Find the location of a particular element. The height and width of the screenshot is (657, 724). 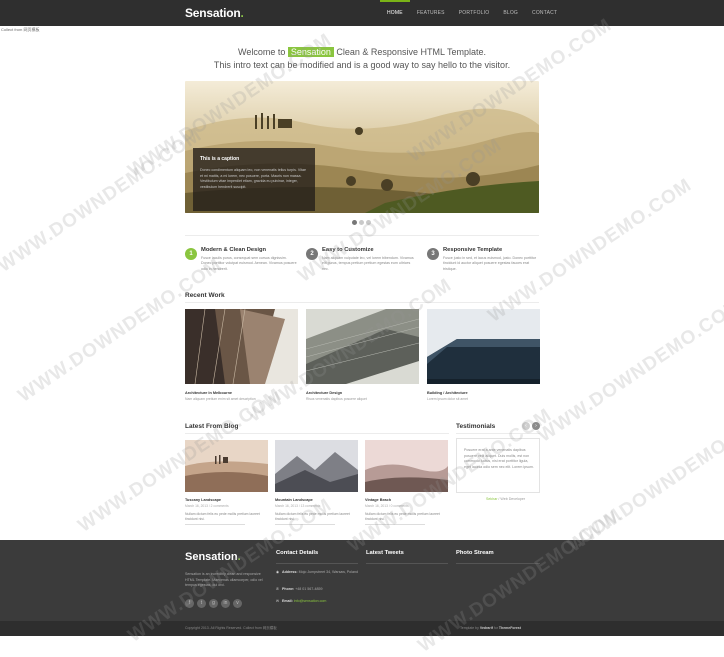

email-link: info@sensation.com is located at coordinates (310, 601).